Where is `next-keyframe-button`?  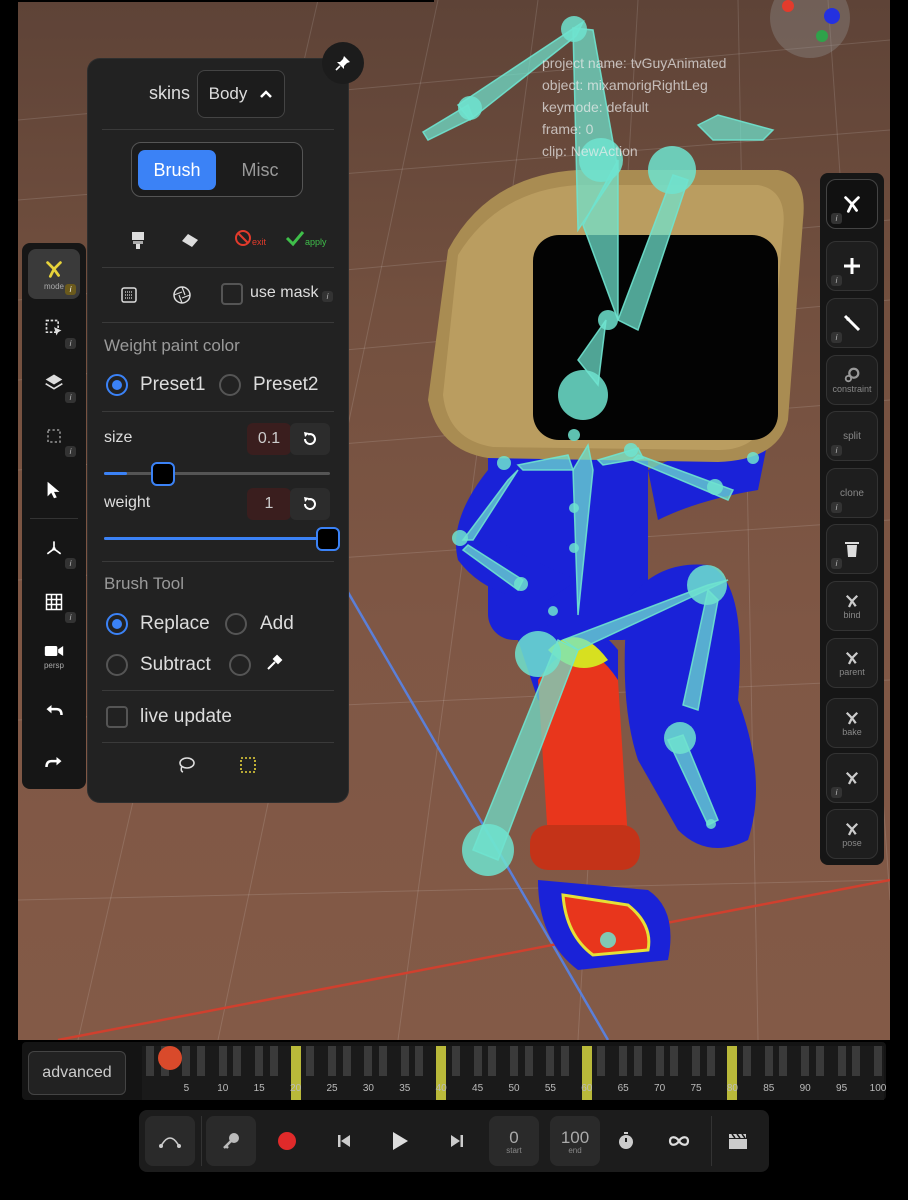
next-keyframe-button is located at coordinates (457, 1141).